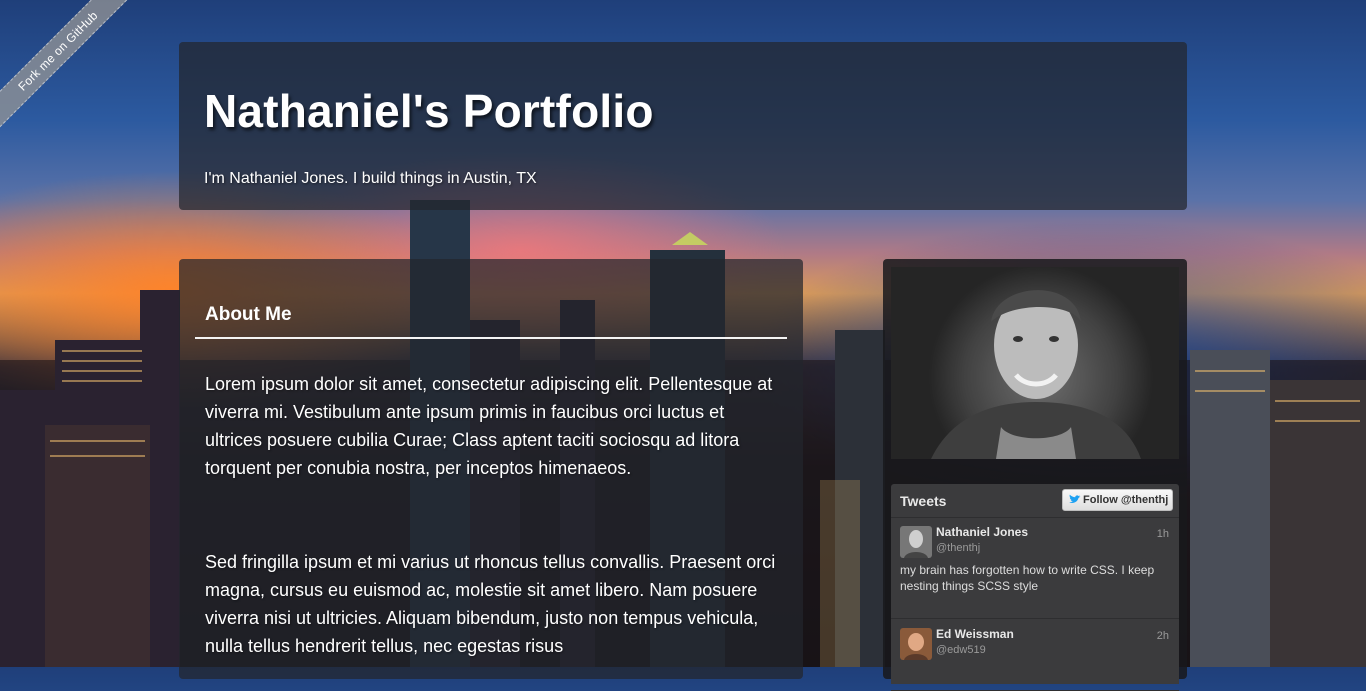 This screenshot has height=691, width=1366. Describe the element at coordinates (491, 338) in the screenshot. I see `about-divider` at that location.